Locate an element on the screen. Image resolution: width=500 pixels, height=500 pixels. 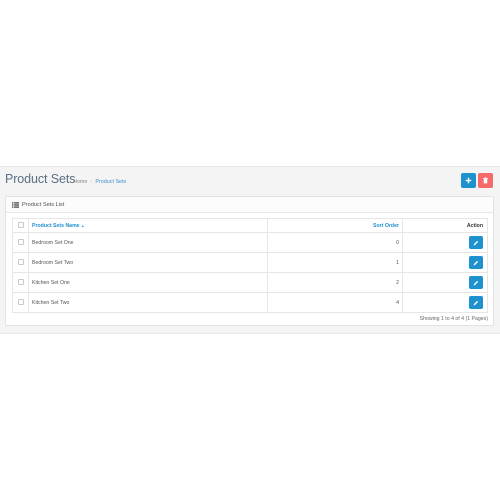
row-name: Bedroom Set Two is located at coordinates (148, 262).